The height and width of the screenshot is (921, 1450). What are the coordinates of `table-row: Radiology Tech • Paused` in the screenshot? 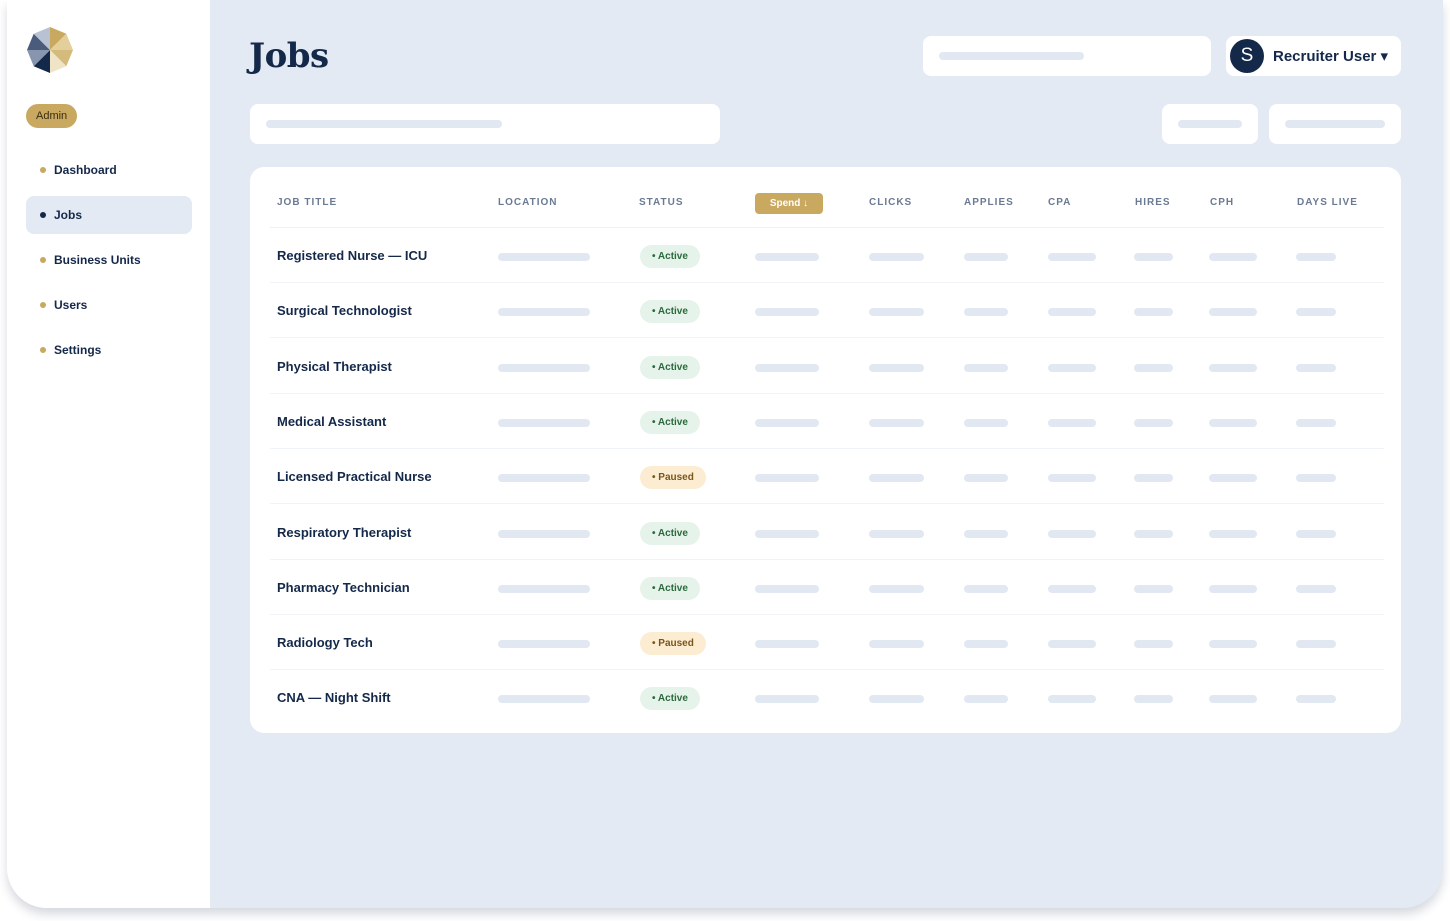 It's located at (827, 643).